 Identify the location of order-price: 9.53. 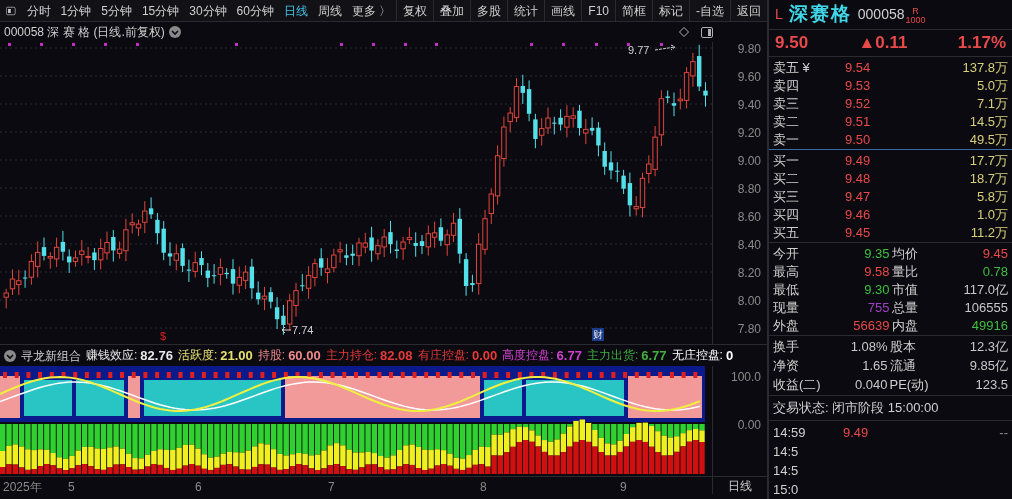
(858, 85).